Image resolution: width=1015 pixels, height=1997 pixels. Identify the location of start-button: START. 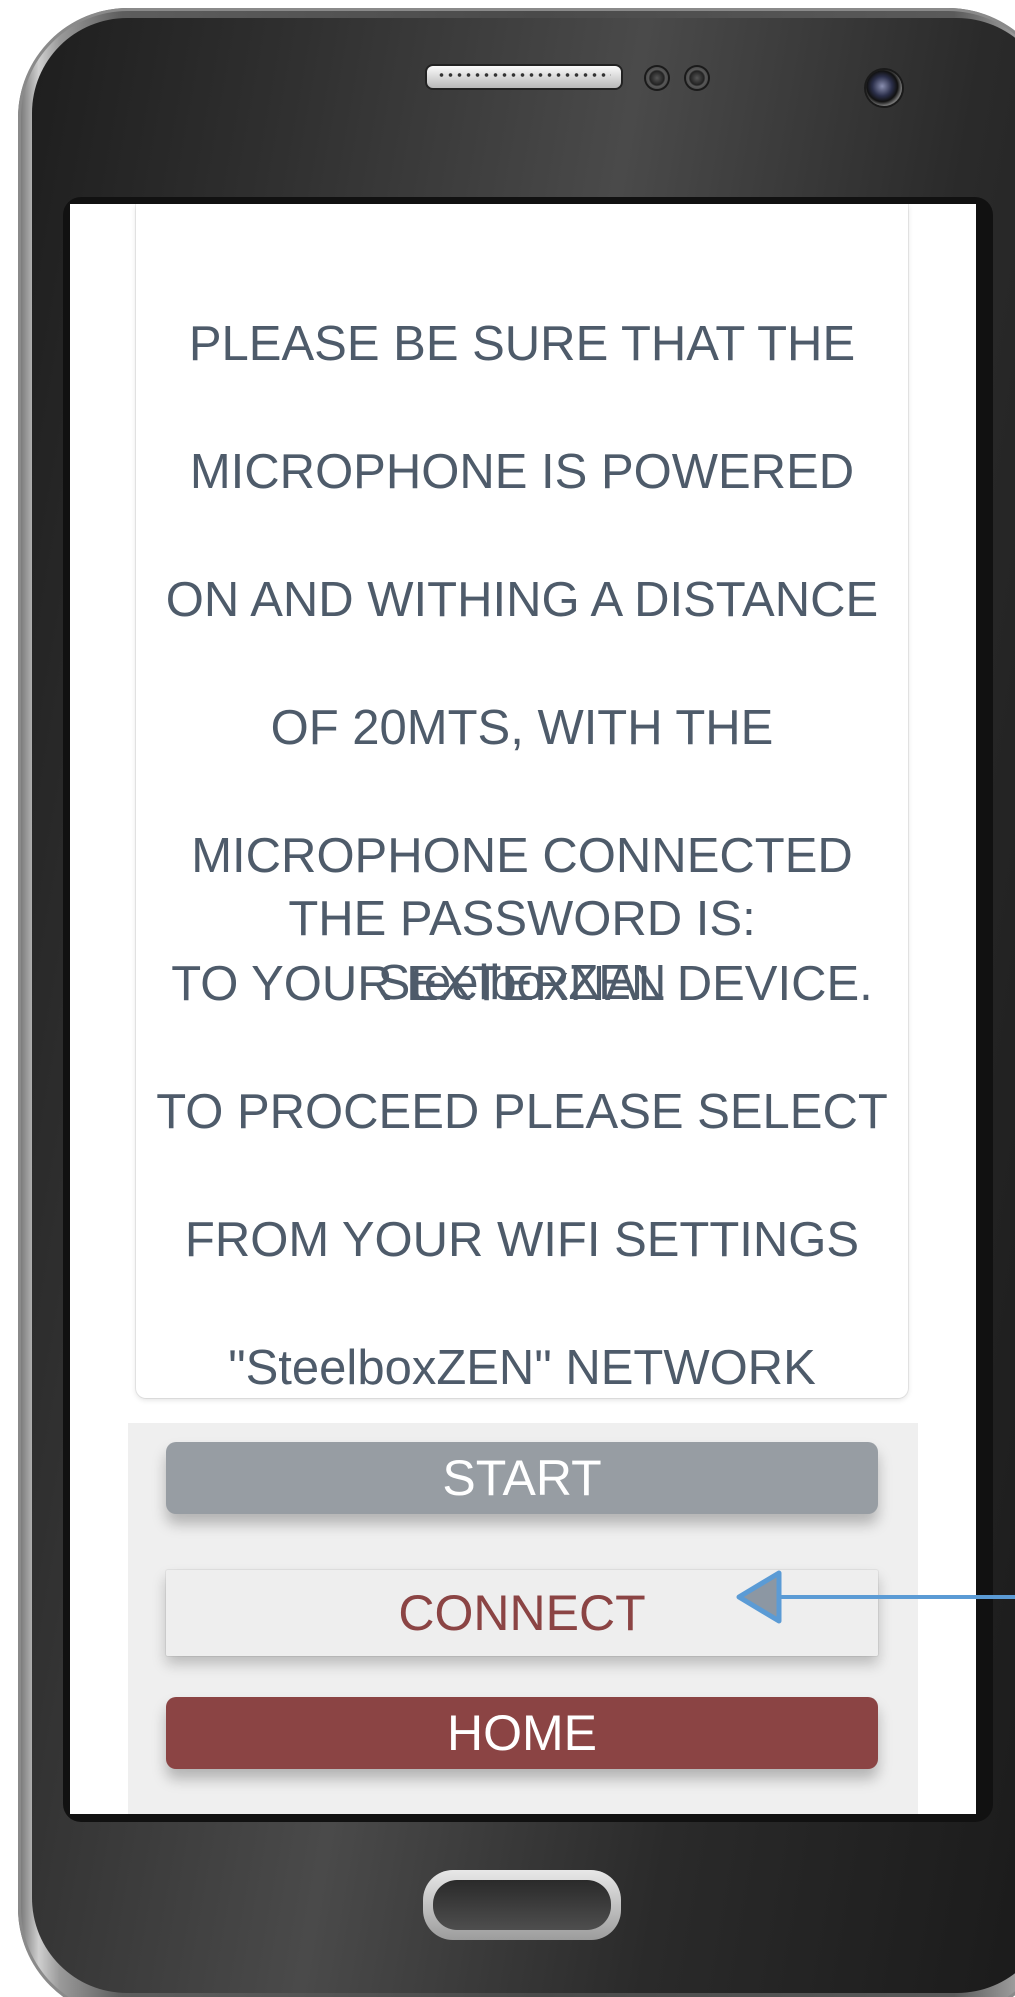
(522, 1478).